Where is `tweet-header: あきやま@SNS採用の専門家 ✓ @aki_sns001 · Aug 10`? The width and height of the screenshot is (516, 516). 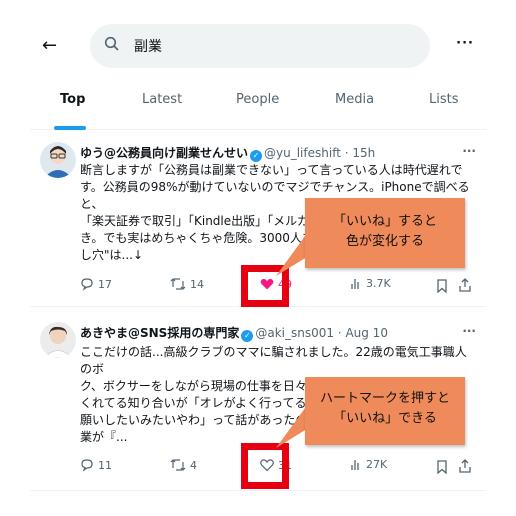
tweet-header: あきやま@SNS採用の専門家 ✓ @aki_sns001 · Aug 10 is located at coordinates (234, 333).